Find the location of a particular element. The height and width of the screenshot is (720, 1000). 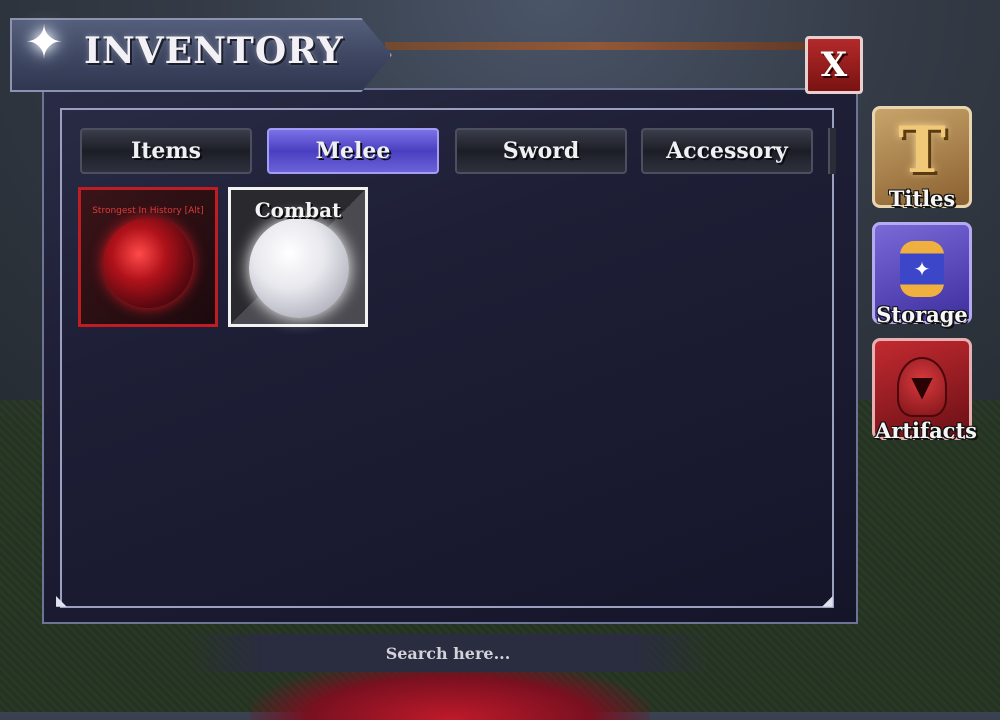

artifacts-button: ▼ Artifacts is located at coordinates (924, 390).